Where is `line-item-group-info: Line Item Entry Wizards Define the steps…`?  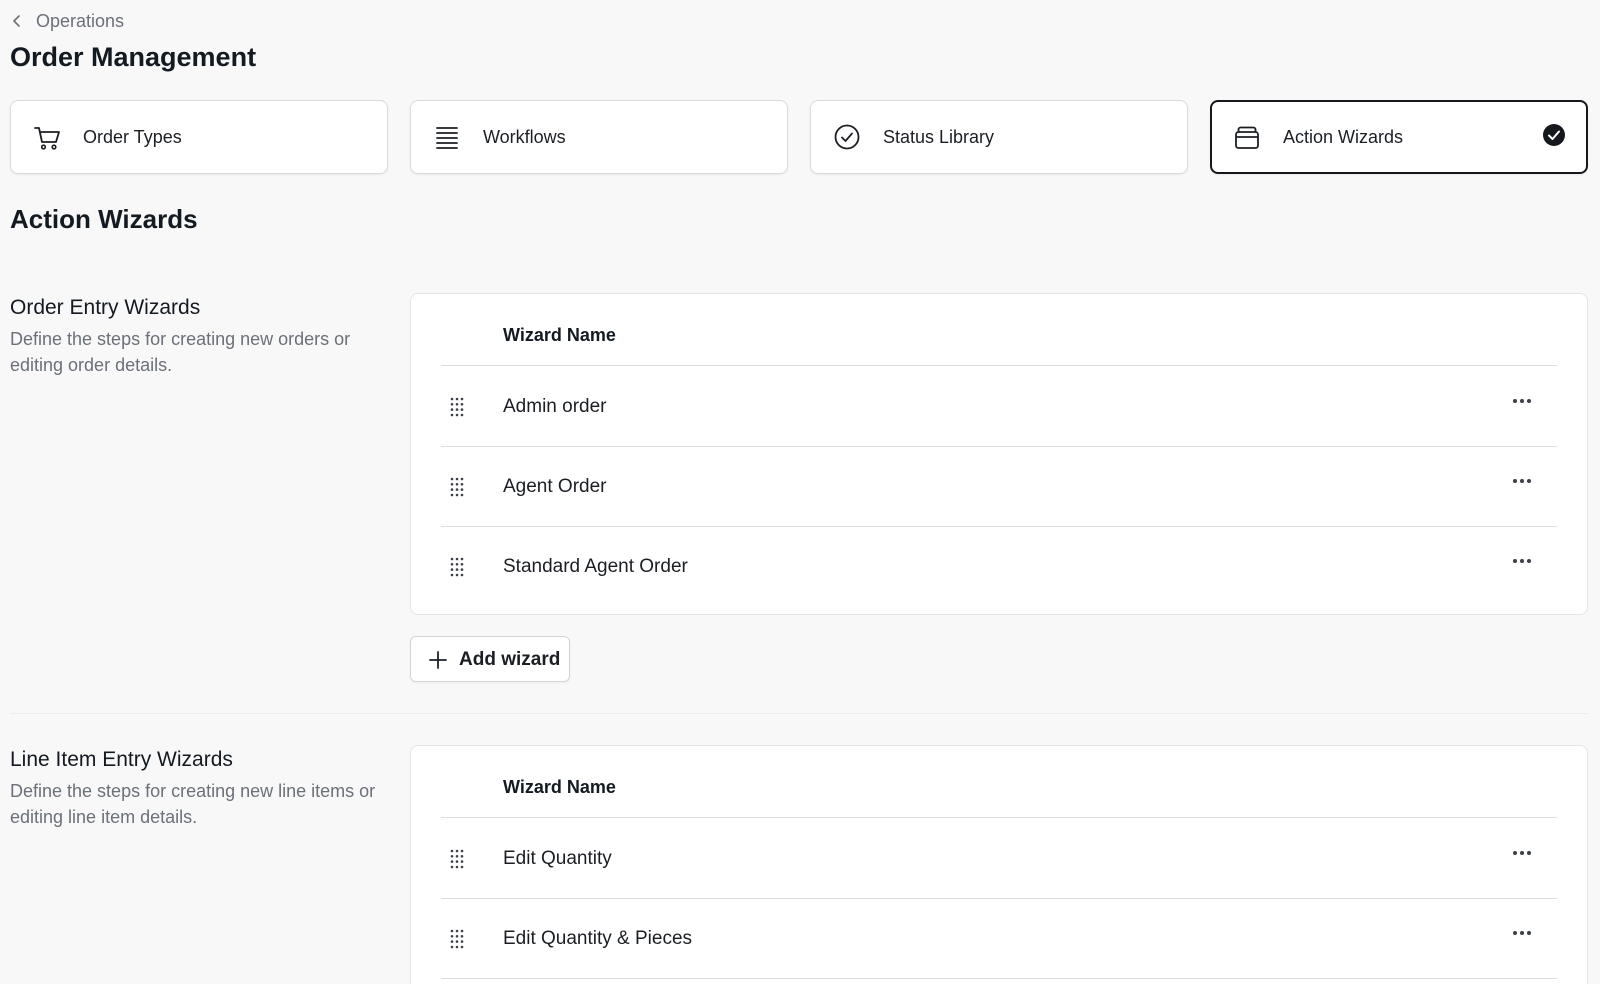 line-item-group-info: Line Item Entry Wizards Define the steps… is located at coordinates (200, 788).